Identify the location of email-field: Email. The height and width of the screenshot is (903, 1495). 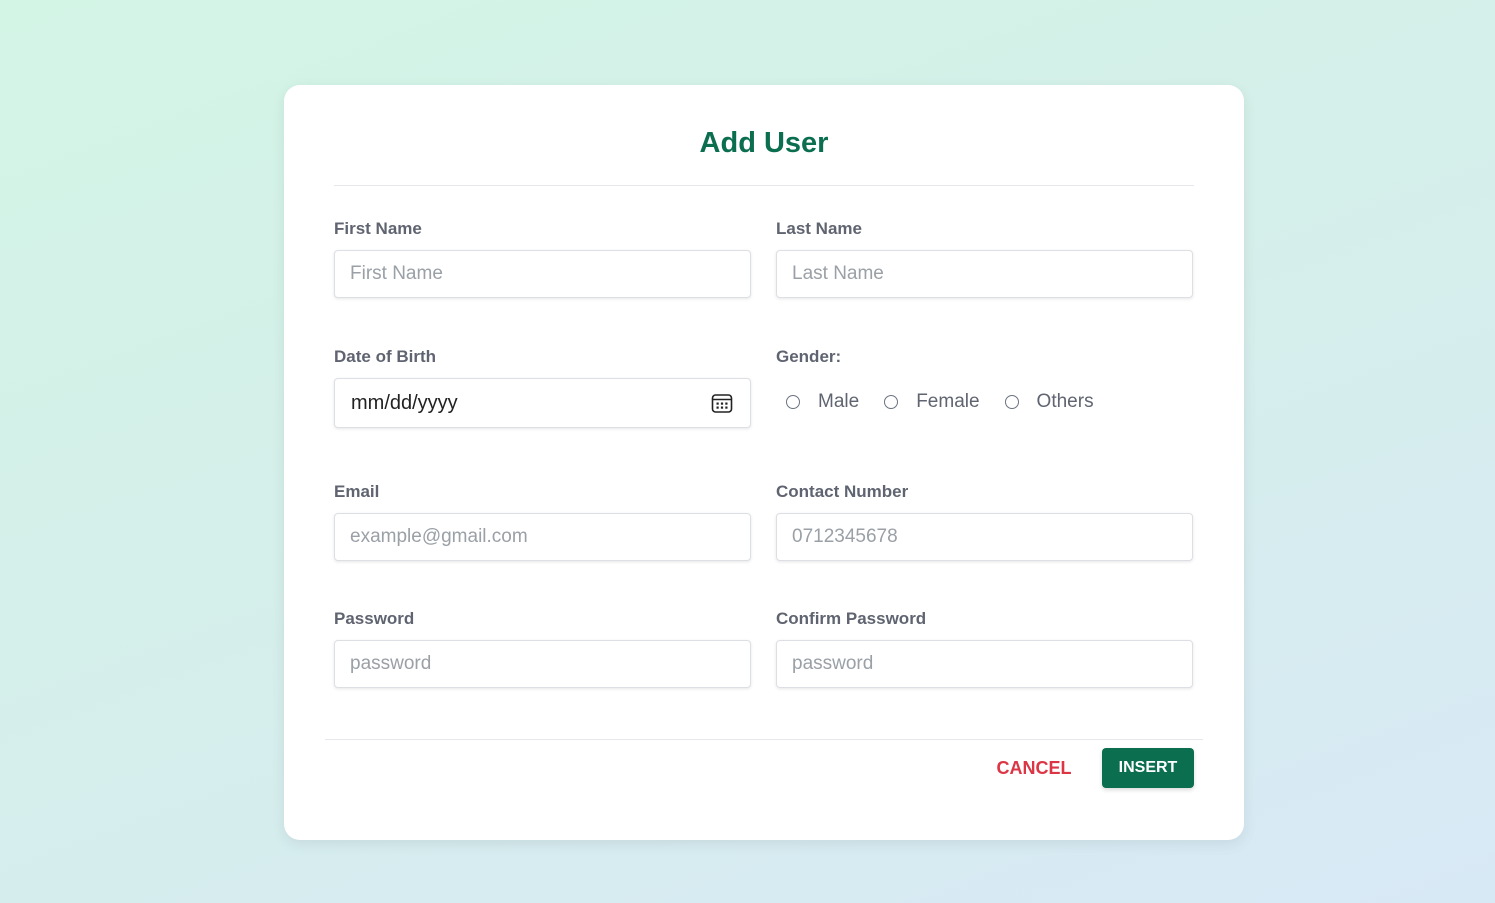
(542, 521).